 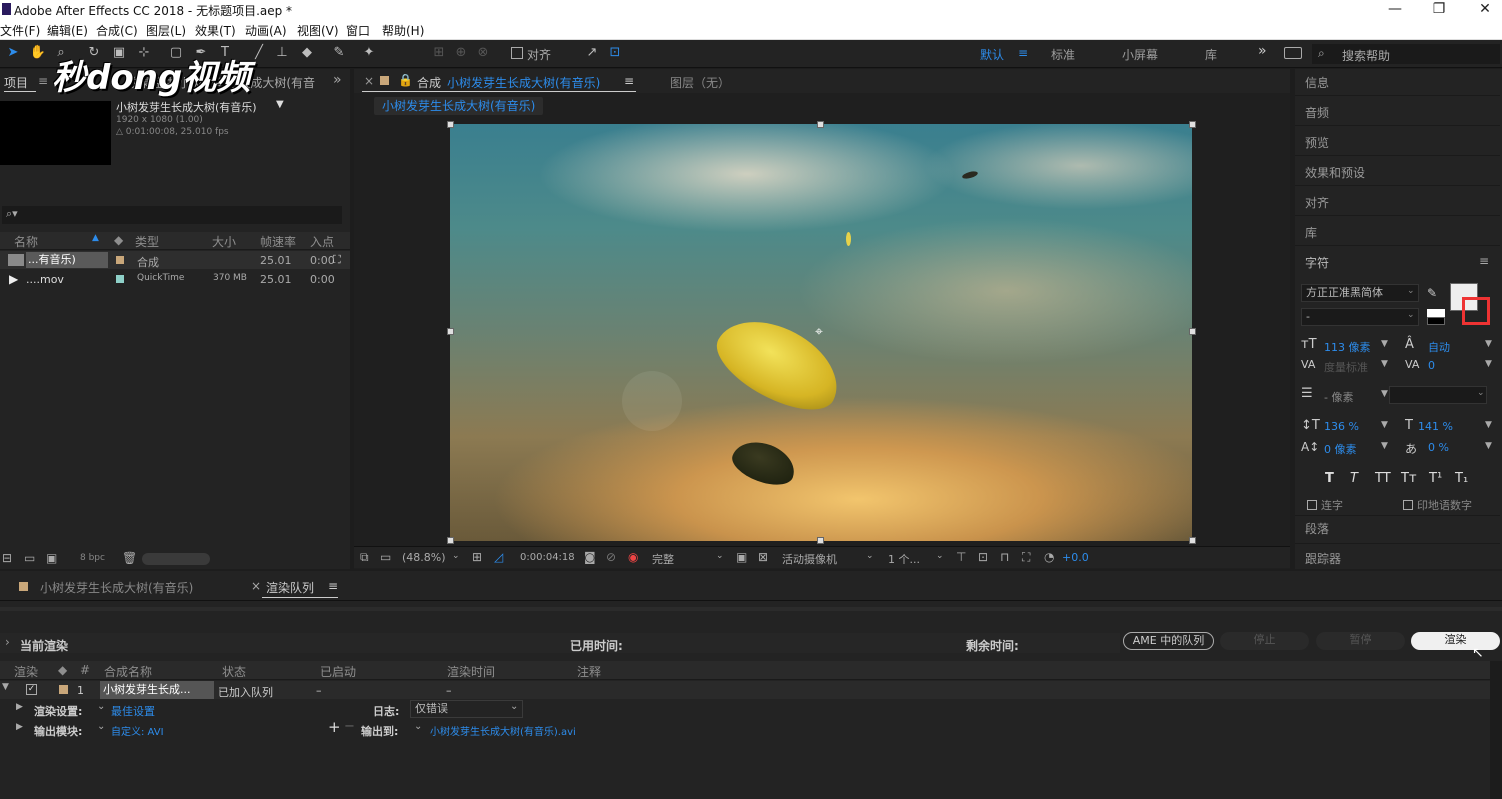 I want to click on lock-icon: 🔒, so click(x=405, y=80).